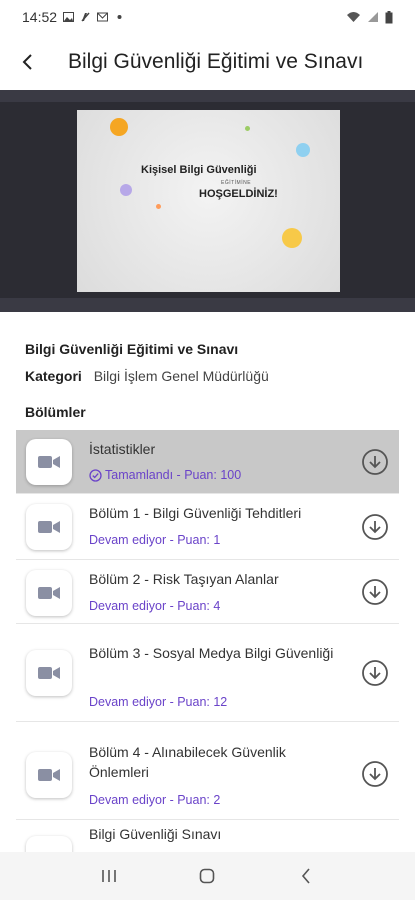 This screenshot has height=900, width=415. What do you see at coordinates (119, 17) in the screenshot?
I see `dot-icon` at bounding box center [119, 17].